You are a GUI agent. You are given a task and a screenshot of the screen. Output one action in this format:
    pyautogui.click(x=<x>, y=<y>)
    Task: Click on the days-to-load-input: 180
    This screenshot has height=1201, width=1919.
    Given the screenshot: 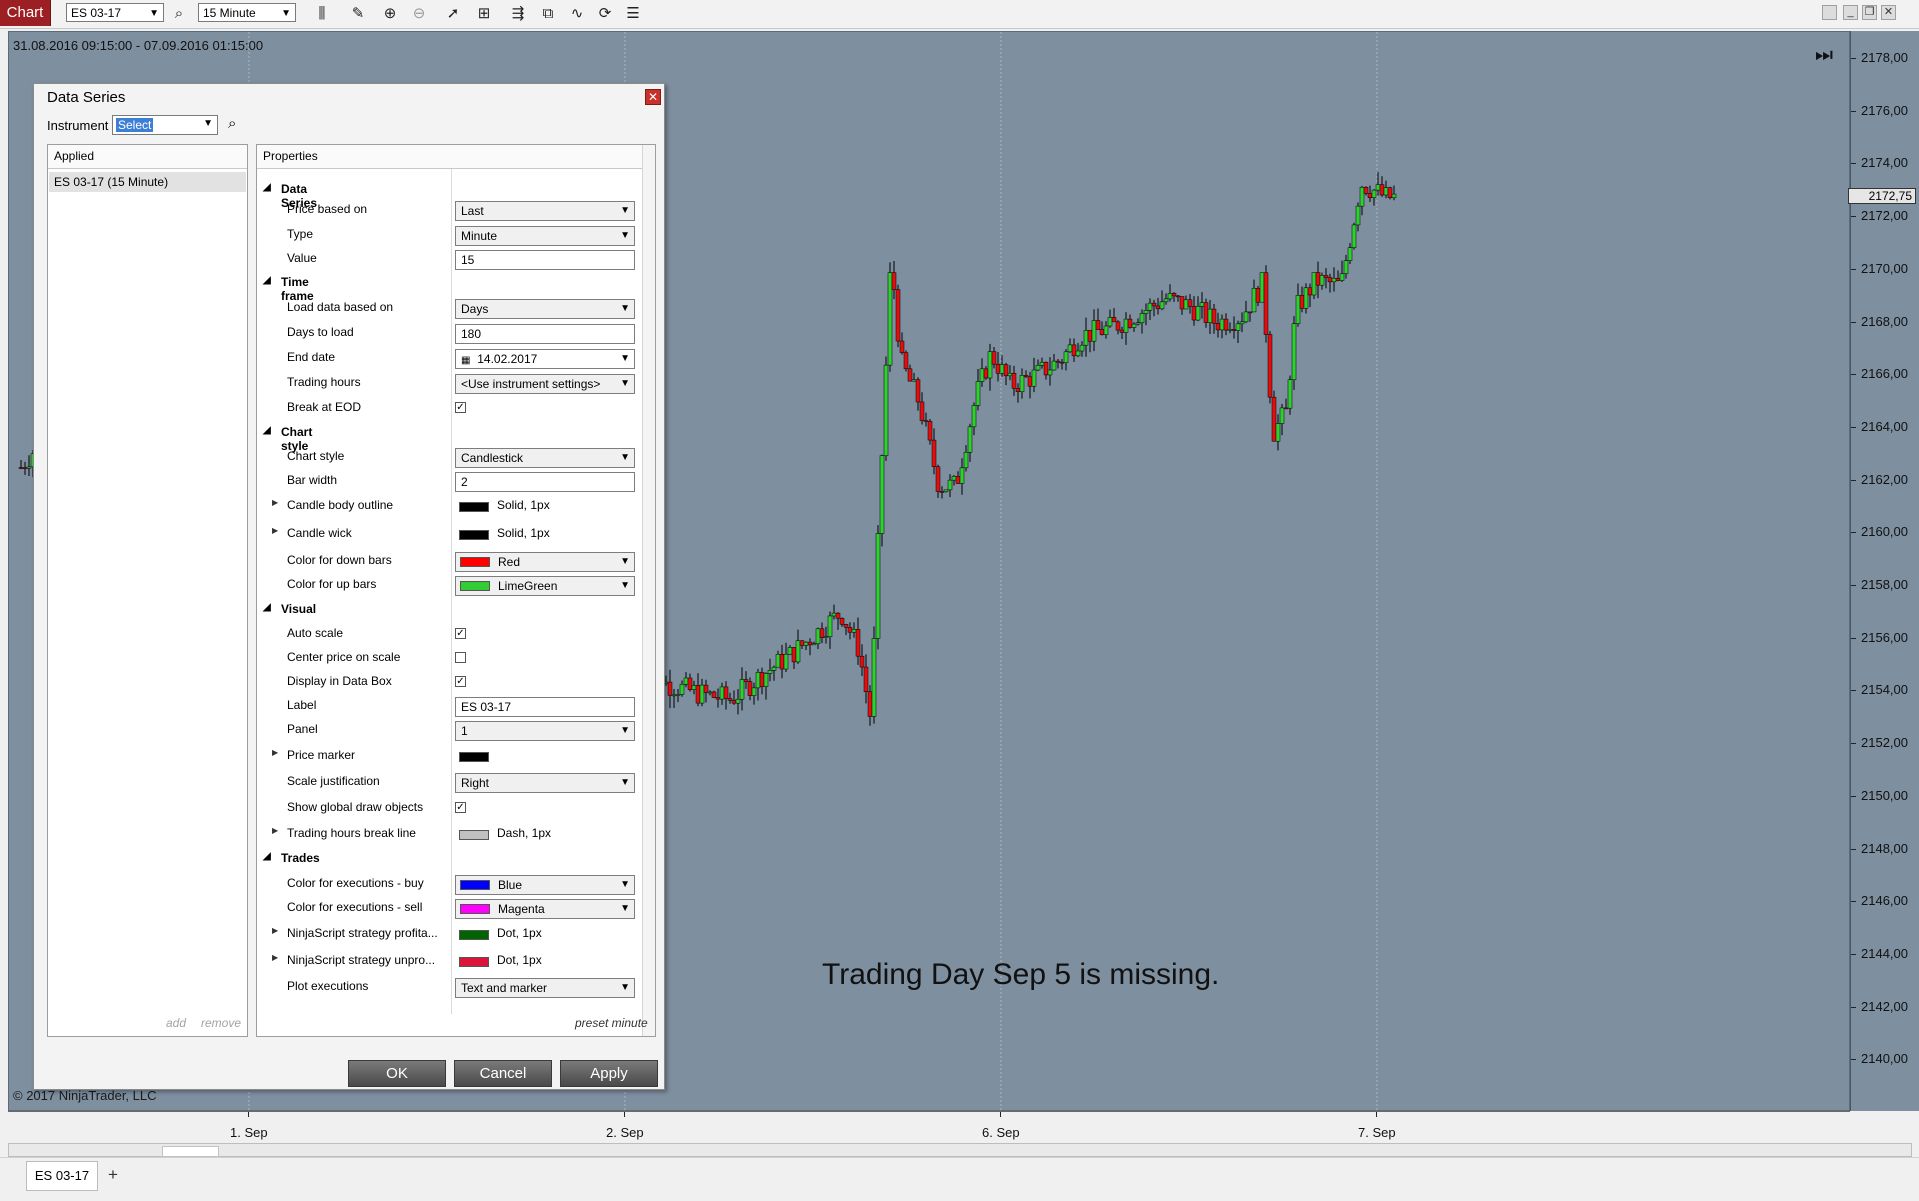 What is the action you would take?
    pyautogui.click(x=545, y=334)
    